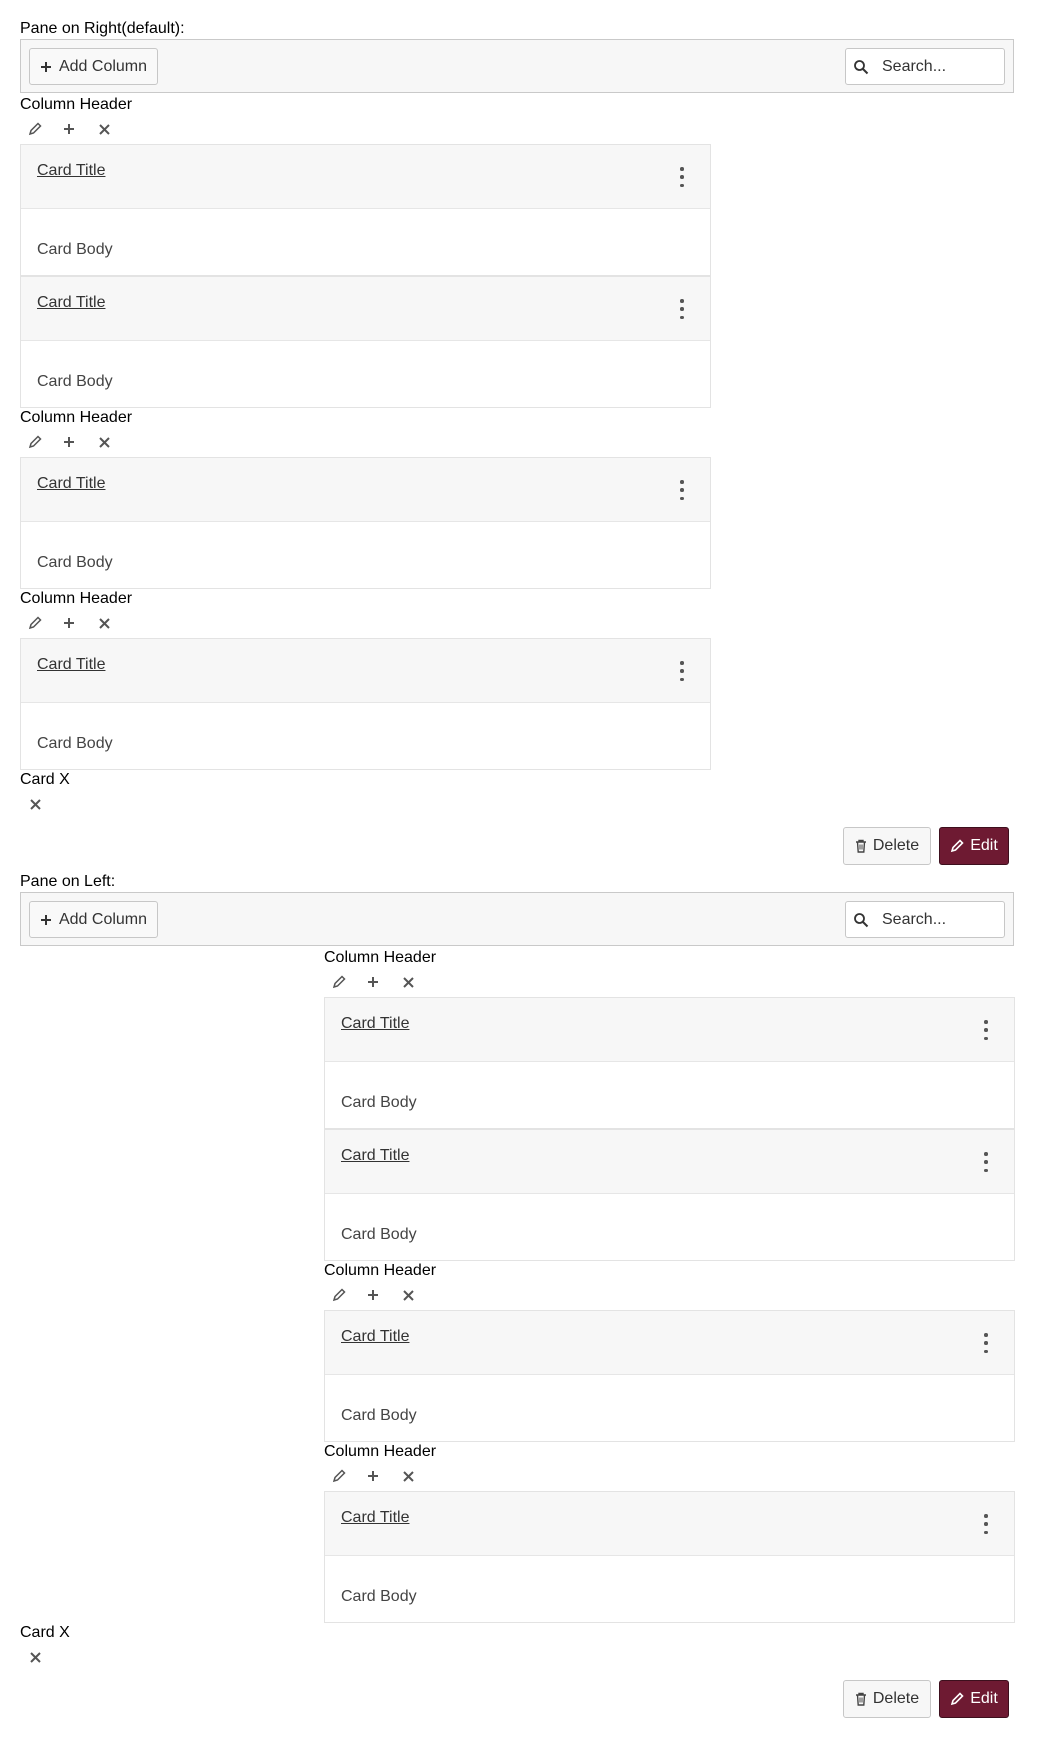 The image size is (1037, 1746). What do you see at coordinates (896, 1698) in the screenshot?
I see `delete-label: Delete` at bounding box center [896, 1698].